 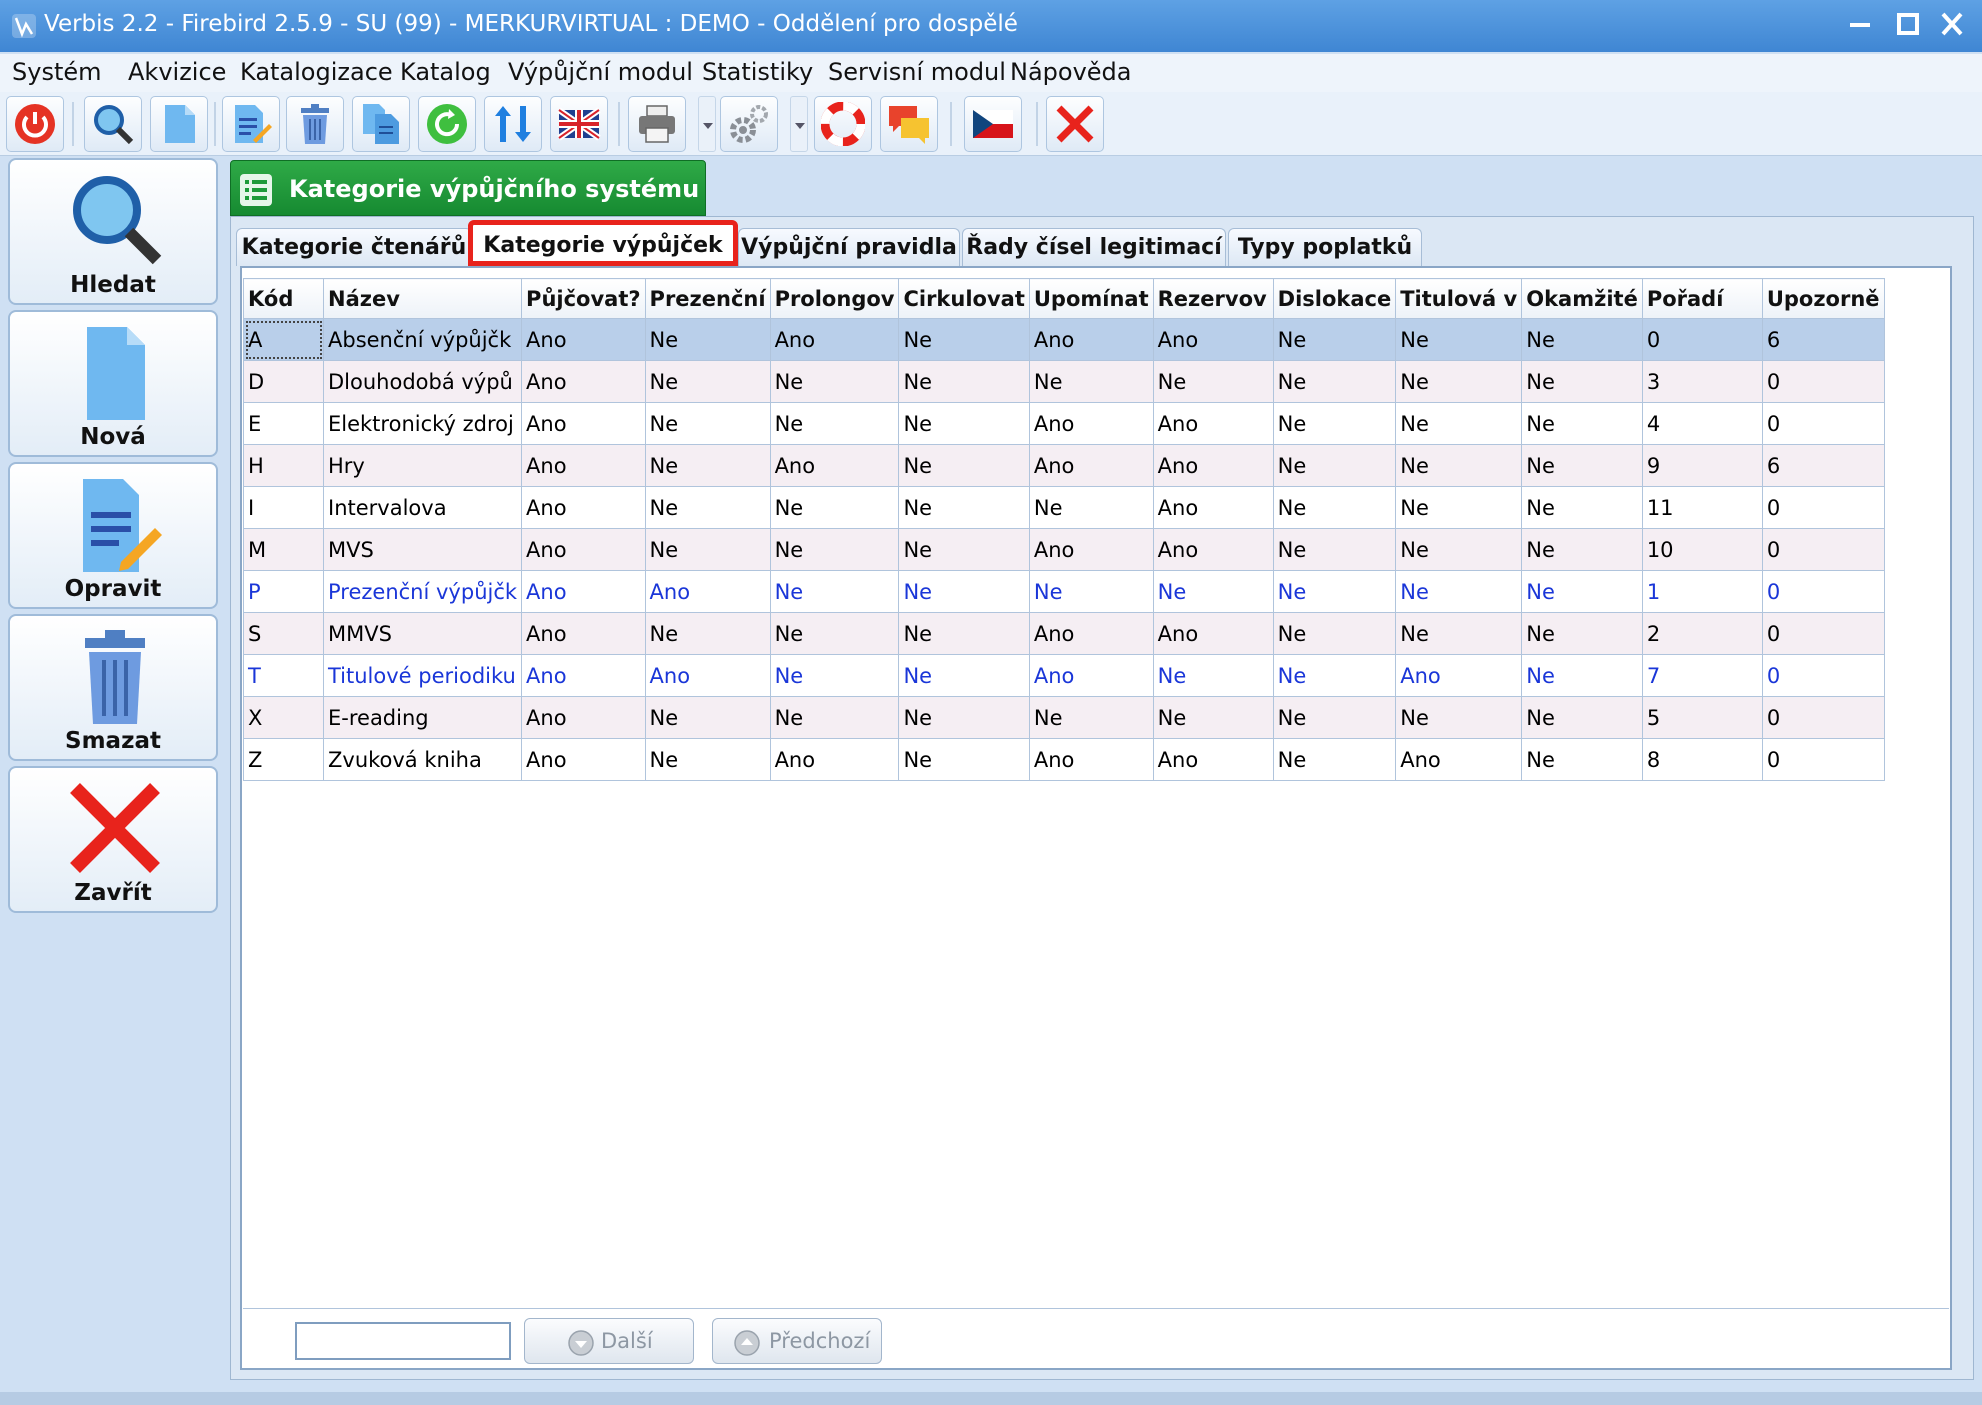 I want to click on toolbar-refresh-button, so click(x=447, y=124).